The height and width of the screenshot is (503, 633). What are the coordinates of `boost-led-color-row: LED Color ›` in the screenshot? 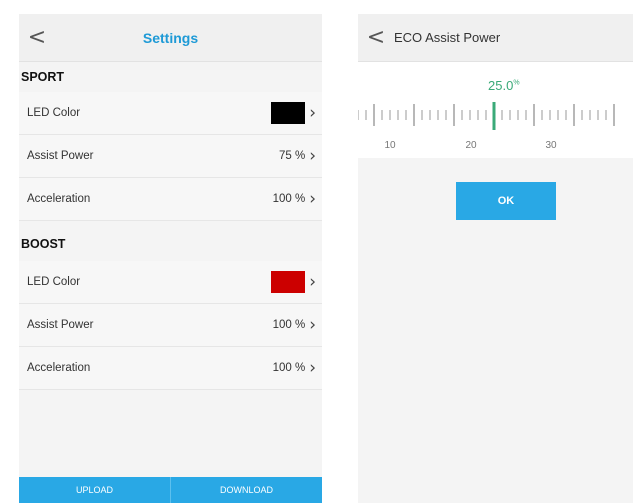 It's located at (170, 282).